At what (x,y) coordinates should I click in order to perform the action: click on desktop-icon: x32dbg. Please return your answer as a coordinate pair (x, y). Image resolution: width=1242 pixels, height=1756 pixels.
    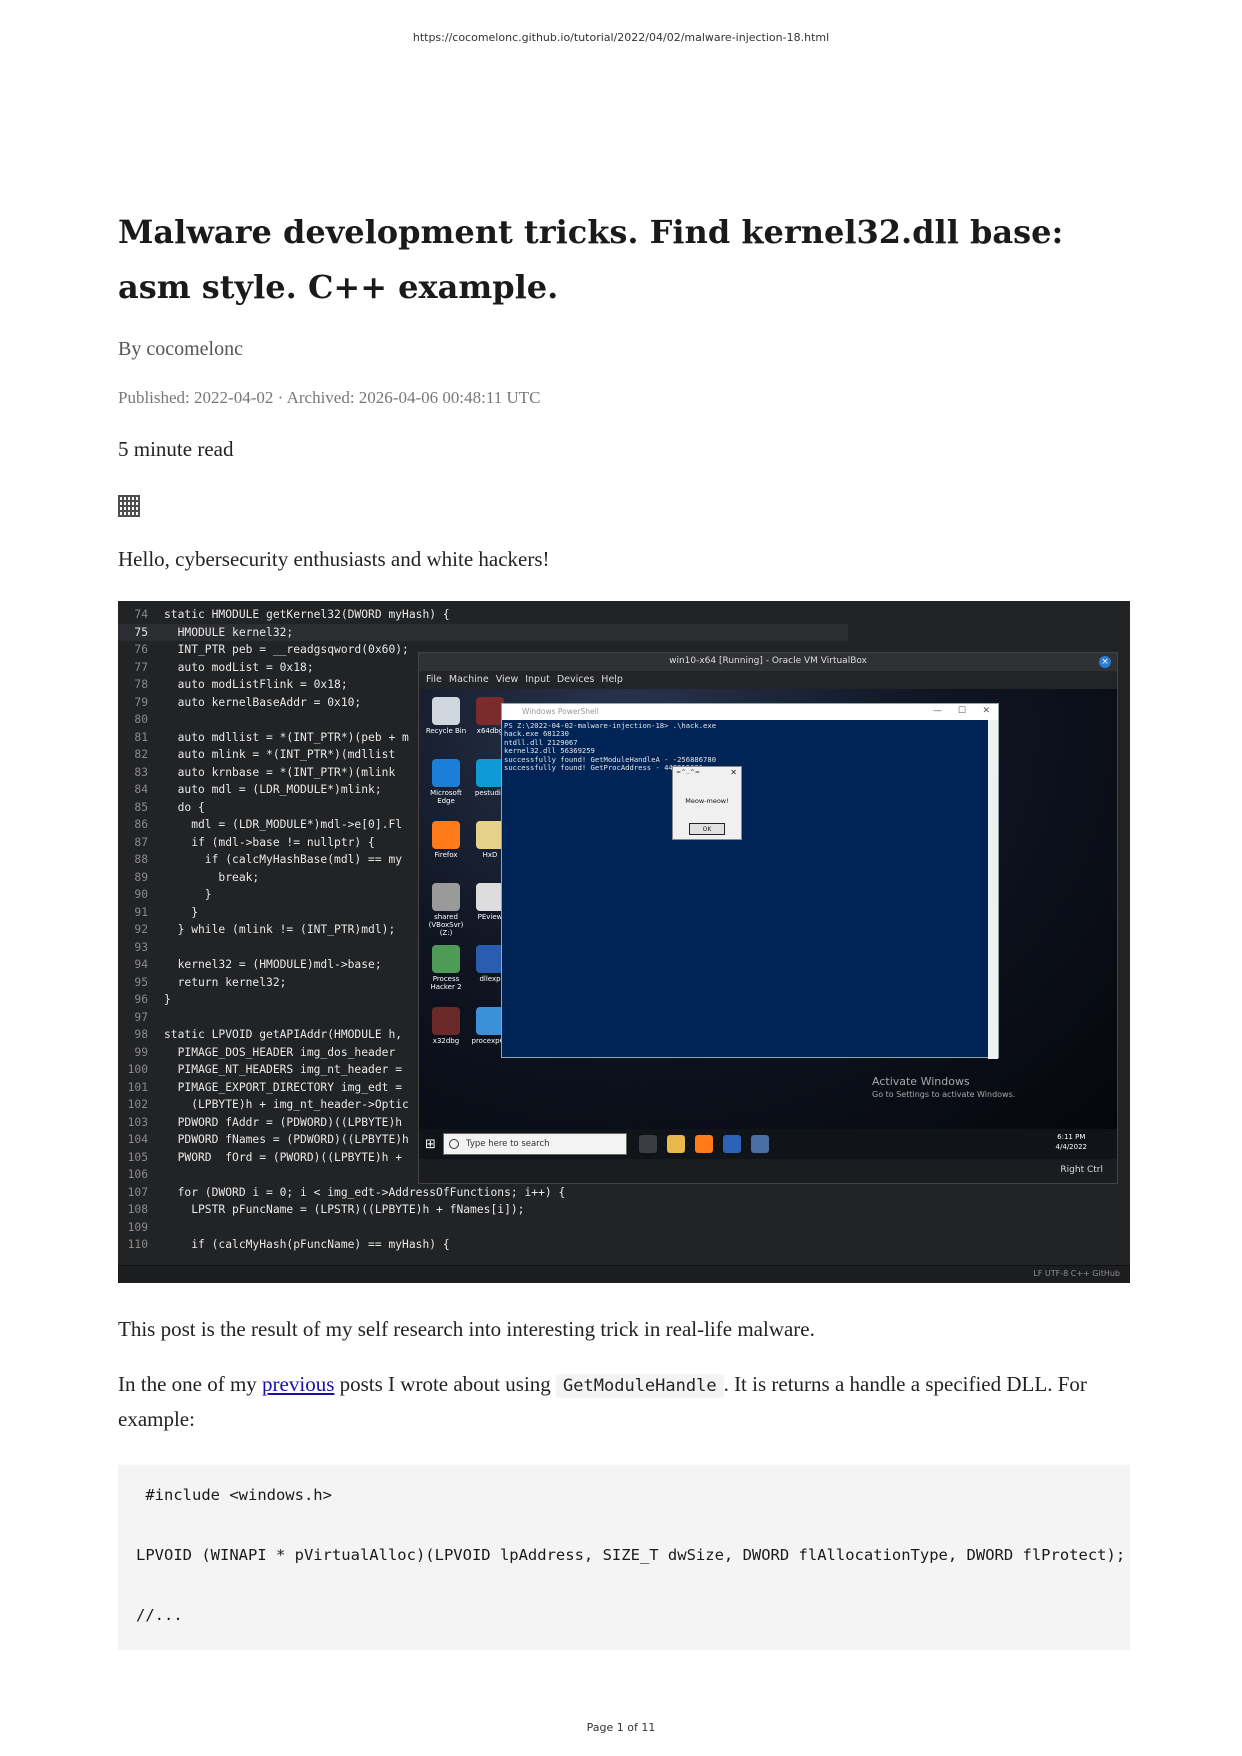
    Looking at the image, I should click on (446, 1026).